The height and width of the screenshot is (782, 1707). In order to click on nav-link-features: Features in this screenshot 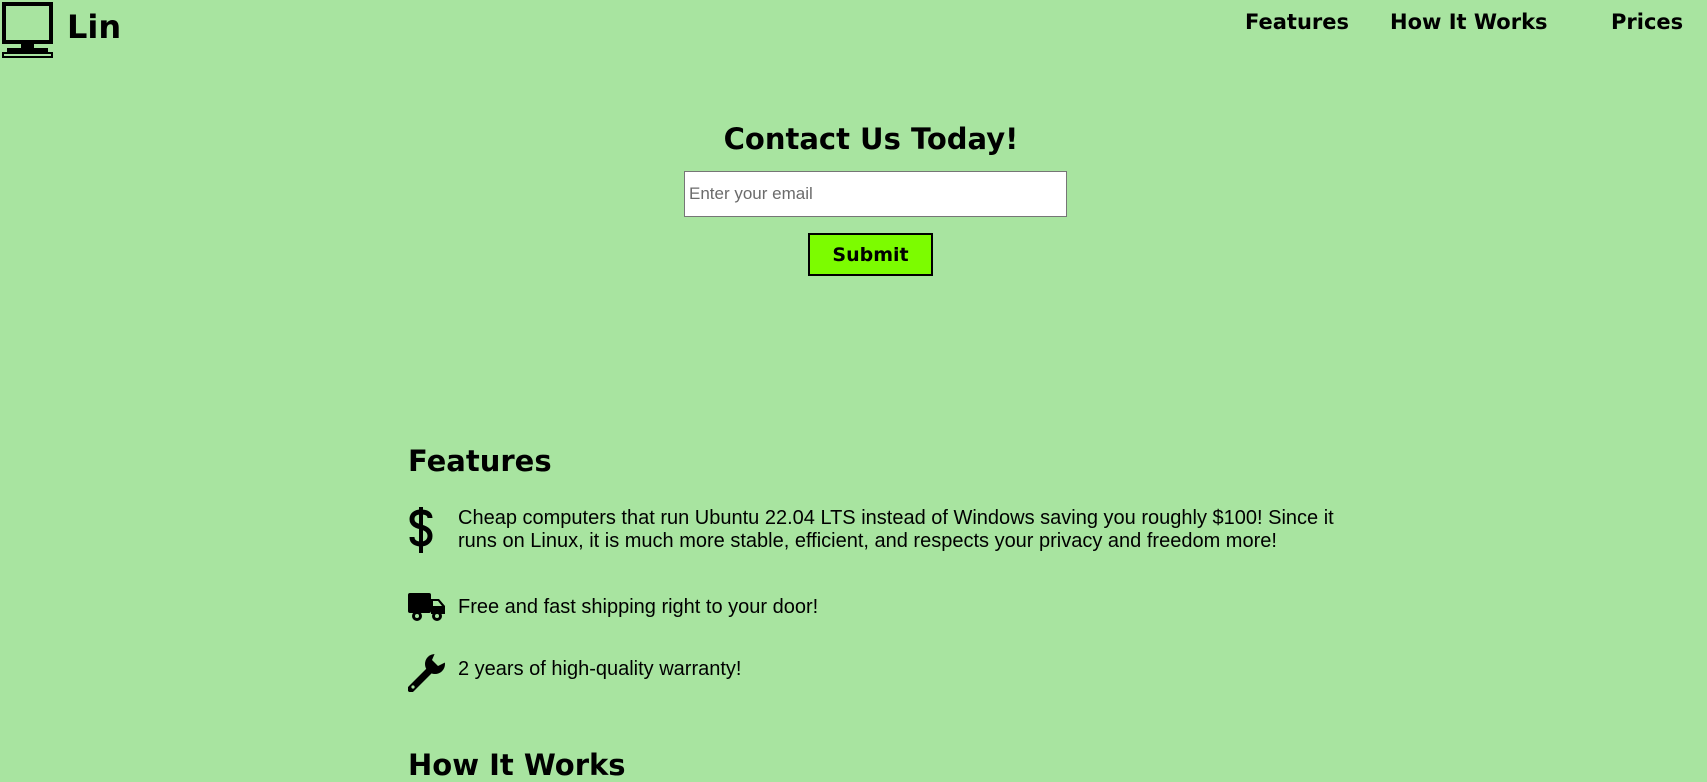, I will do `click(1297, 22)`.